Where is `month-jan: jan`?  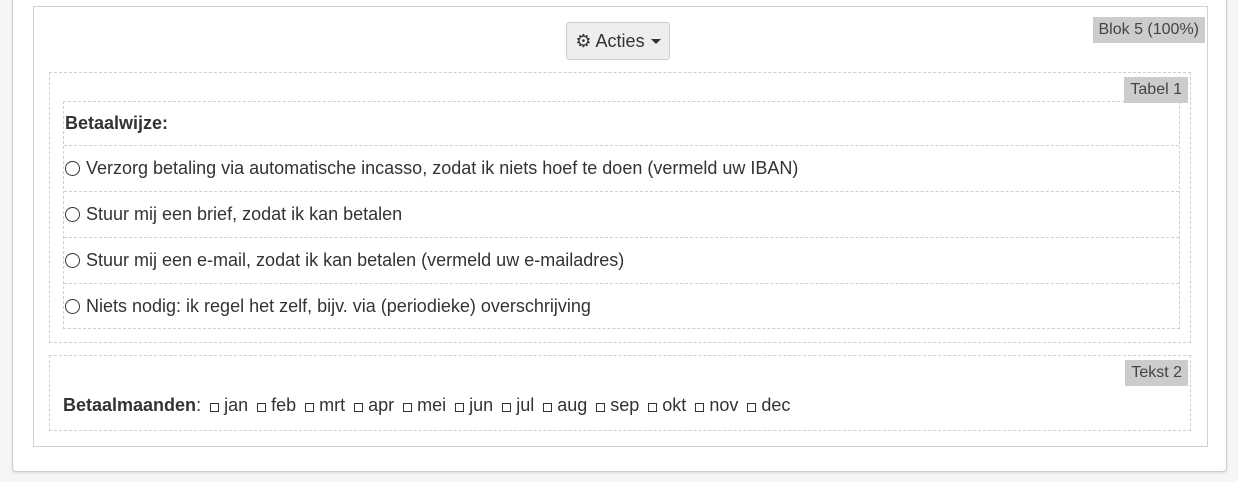
month-jan: jan is located at coordinates (229, 405).